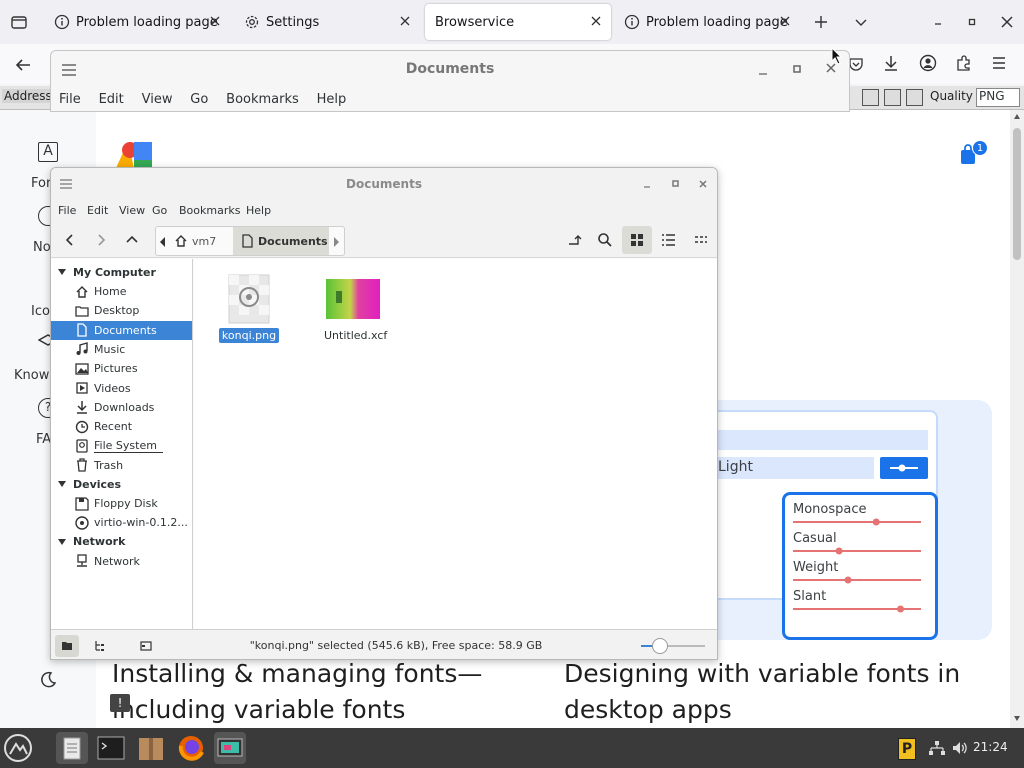 This screenshot has height=768, width=1024. Describe the element at coordinates (121, 445) in the screenshot. I see `sidebar-item-file-system: File System` at that location.